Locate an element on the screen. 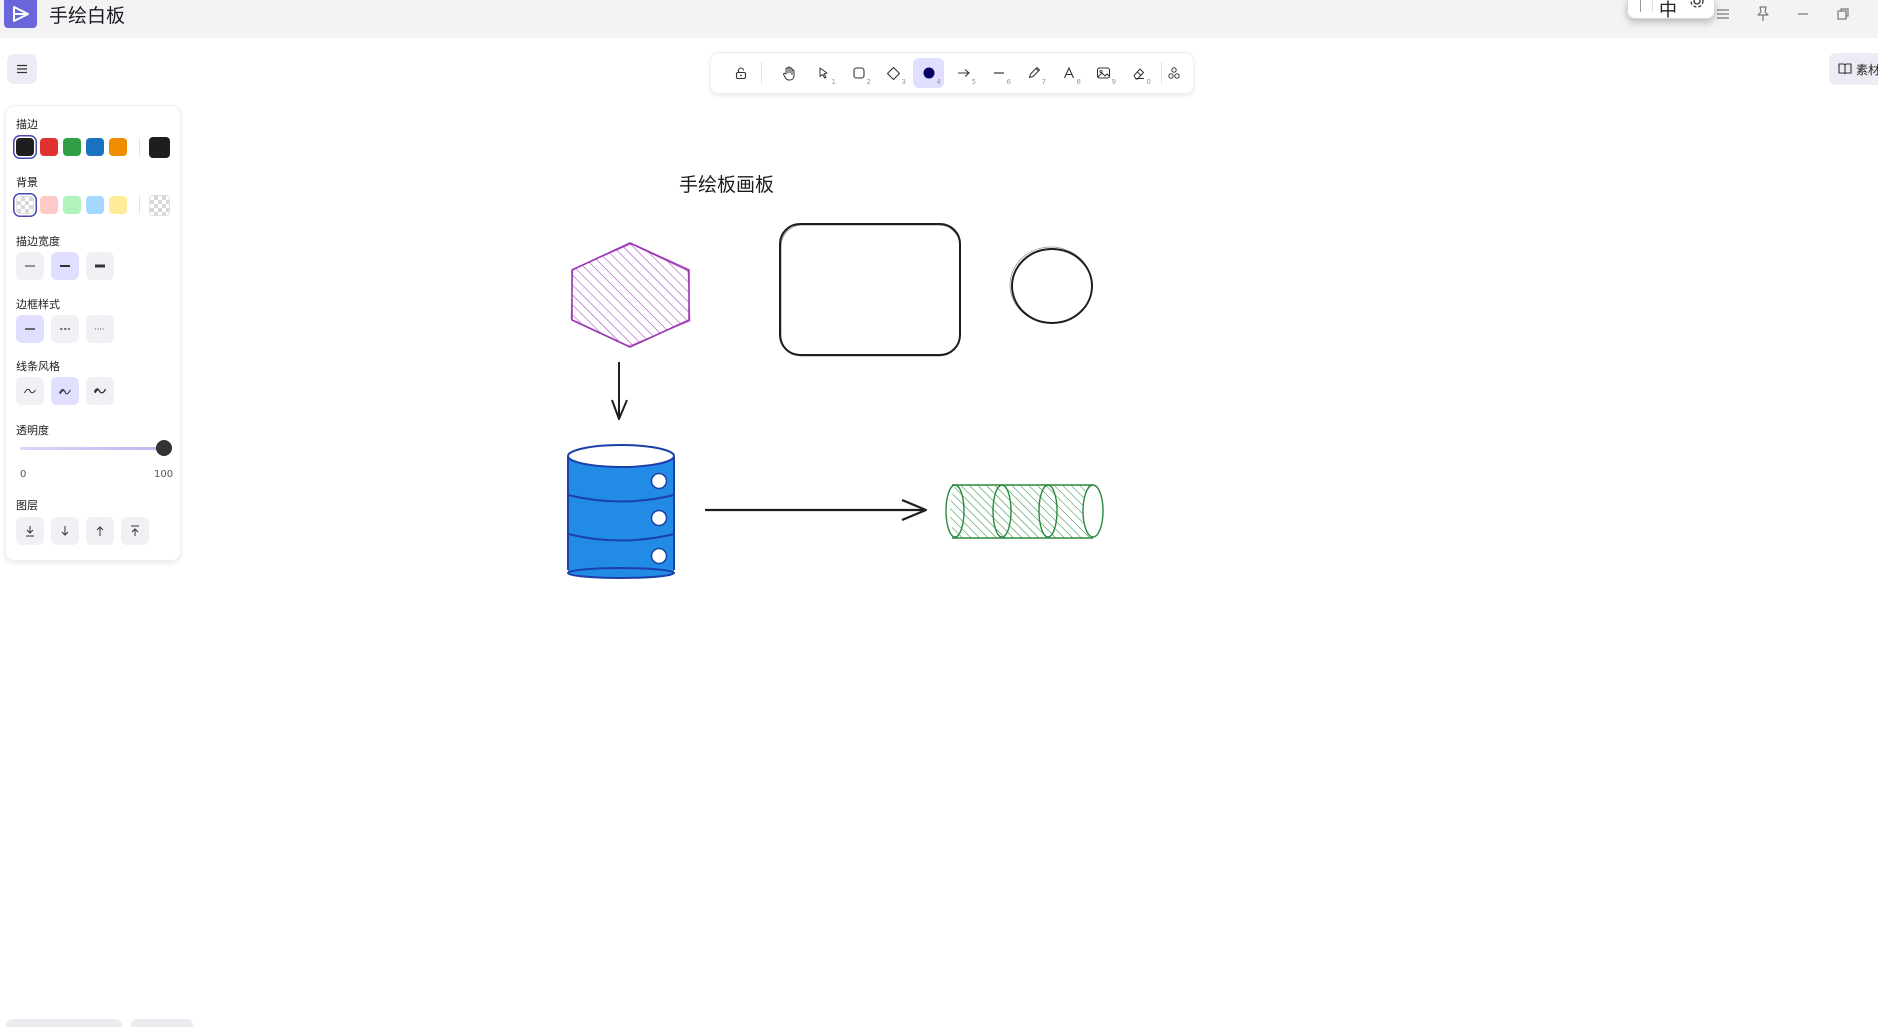  stroke-color-black is located at coordinates (25, 147).